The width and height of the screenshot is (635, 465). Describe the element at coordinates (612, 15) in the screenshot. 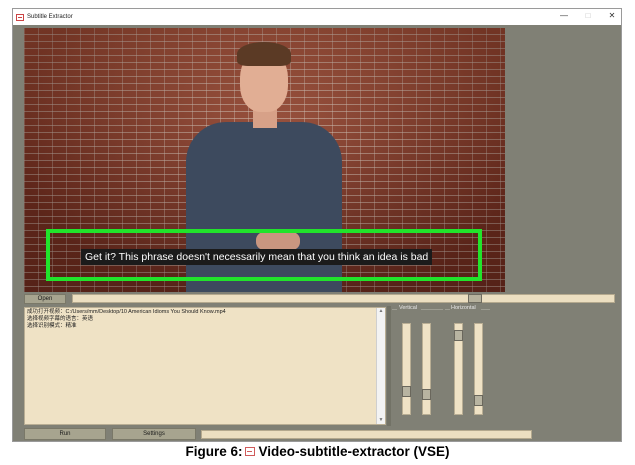

I see `close-icon: ✕` at that location.